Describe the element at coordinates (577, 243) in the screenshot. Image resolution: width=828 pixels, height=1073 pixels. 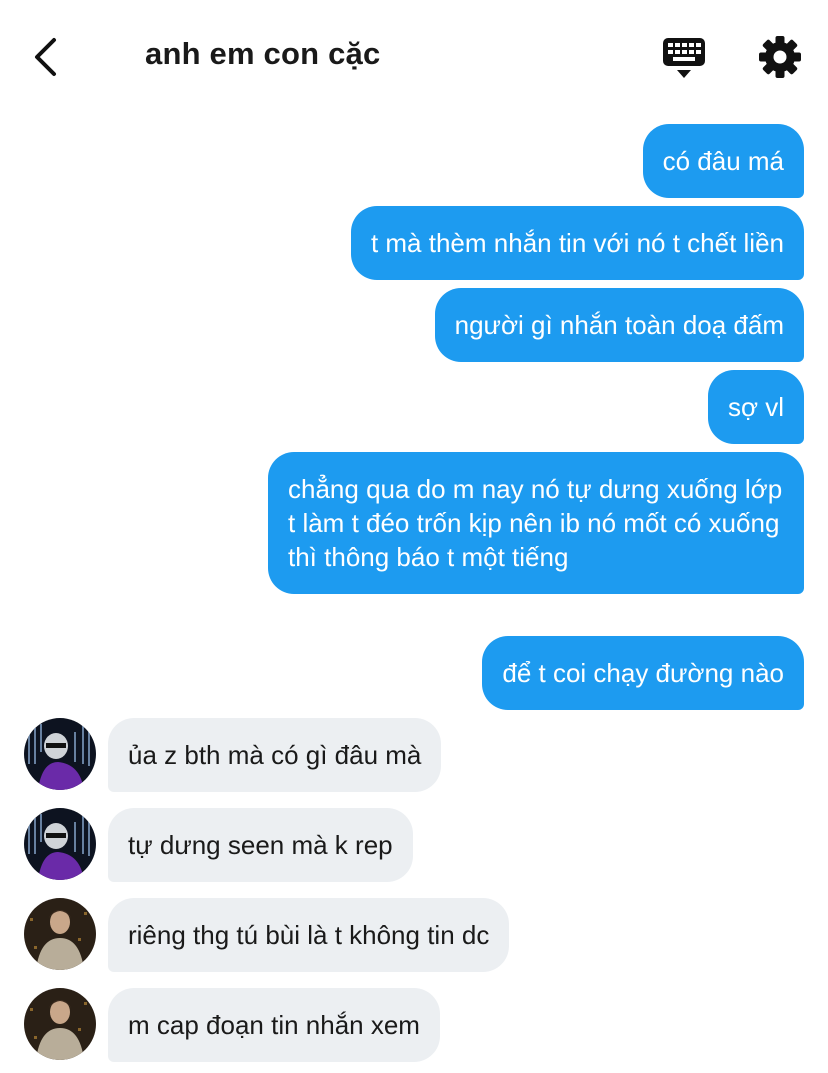
I see `message-bubble-outgoing: t mà thèm nhắn tin với nó t chết liền` at that location.